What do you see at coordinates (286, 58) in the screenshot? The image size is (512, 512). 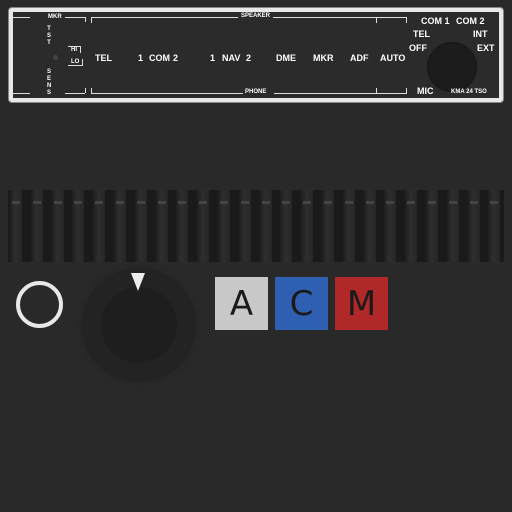 I see `dme-button: DME` at bounding box center [286, 58].